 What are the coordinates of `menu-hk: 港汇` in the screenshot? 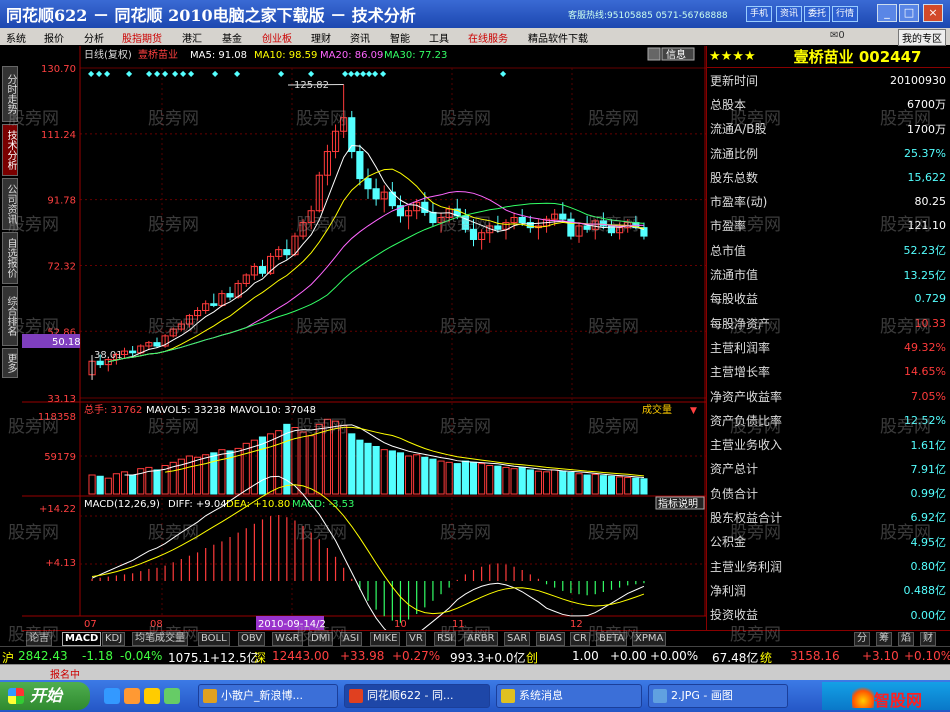 It's located at (192, 37).